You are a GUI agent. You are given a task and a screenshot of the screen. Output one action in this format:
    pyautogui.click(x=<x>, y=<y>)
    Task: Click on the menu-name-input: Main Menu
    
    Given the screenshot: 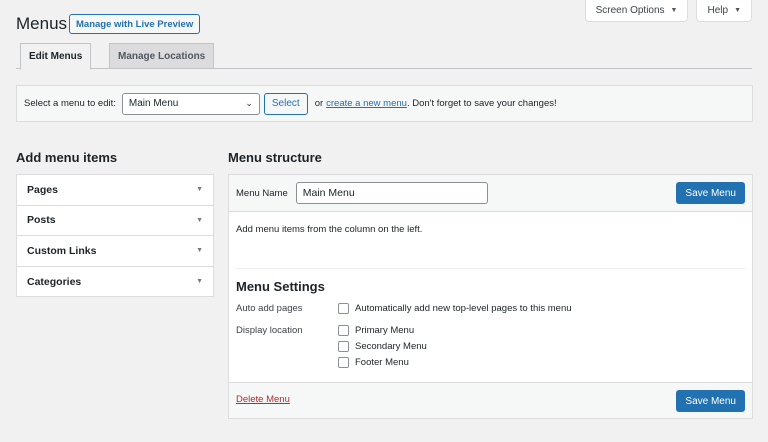 What is the action you would take?
    pyautogui.click(x=391, y=193)
    